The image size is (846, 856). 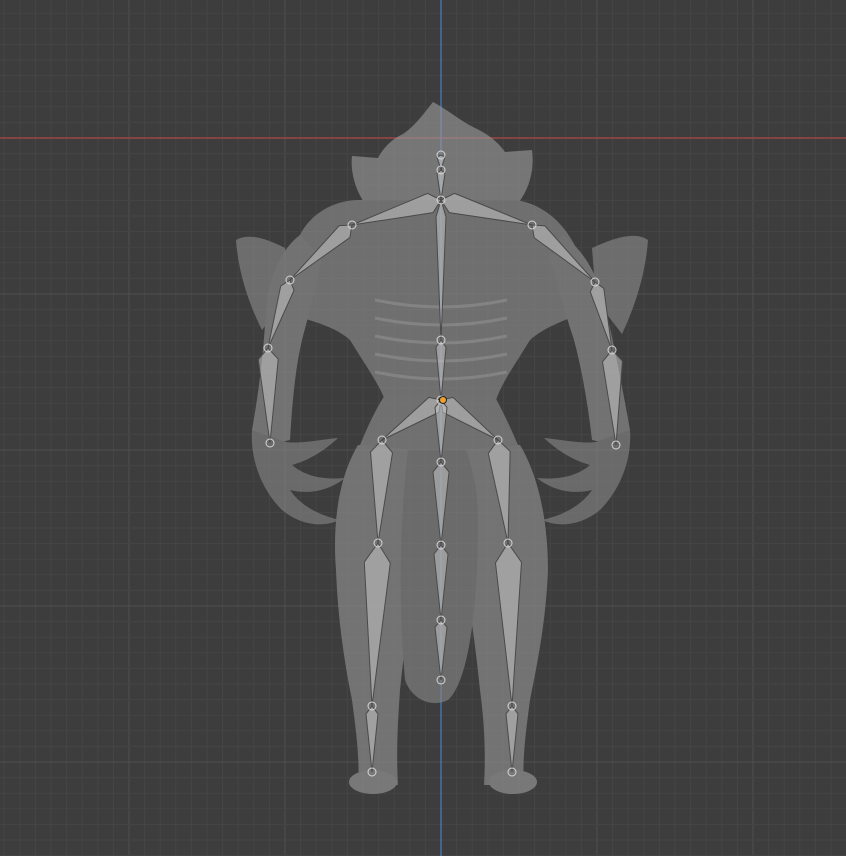 What do you see at coordinates (373, 782) in the screenshot?
I see `mesh-foot-left` at bounding box center [373, 782].